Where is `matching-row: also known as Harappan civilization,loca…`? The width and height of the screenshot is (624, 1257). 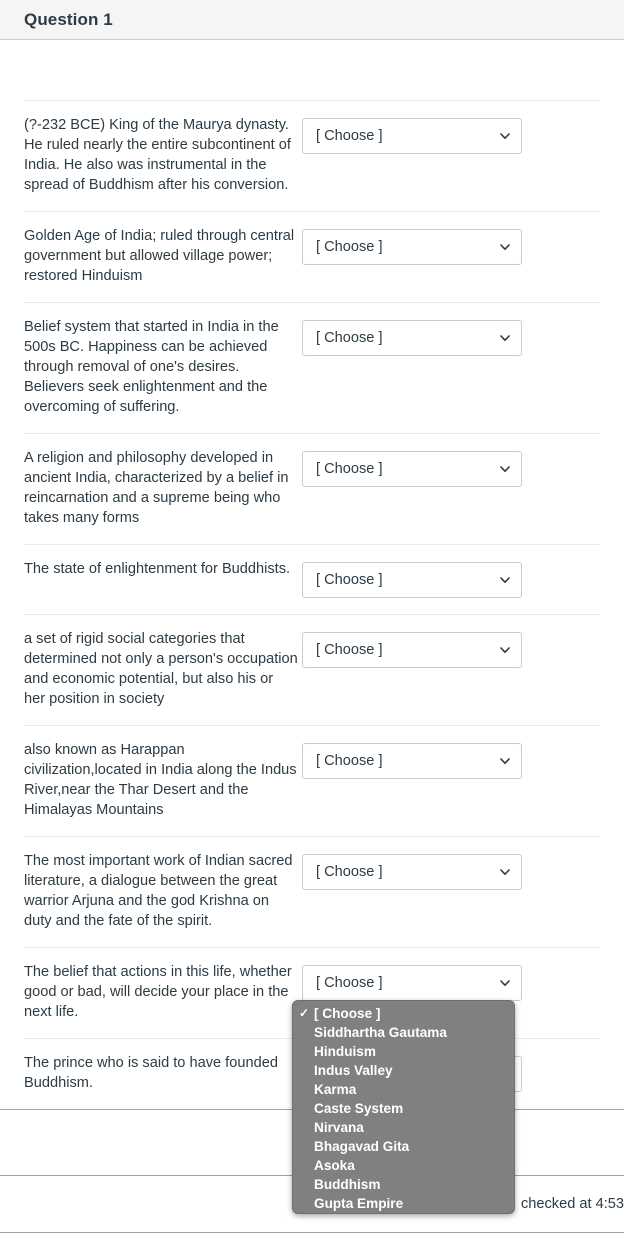
matching-row: also known as Harappan civilization,loca… is located at coordinates (312, 780).